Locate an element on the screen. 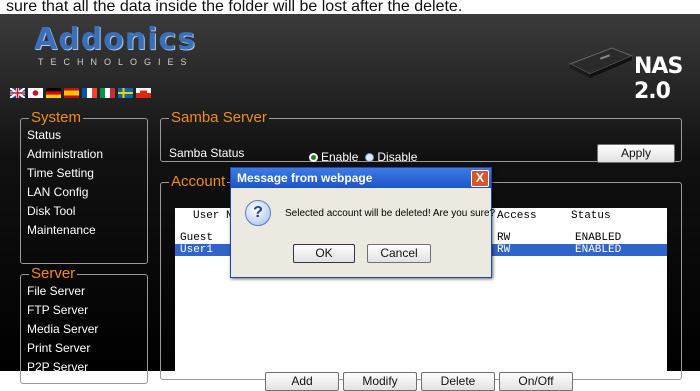  japan-flag-icon is located at coordinates (35, 93).